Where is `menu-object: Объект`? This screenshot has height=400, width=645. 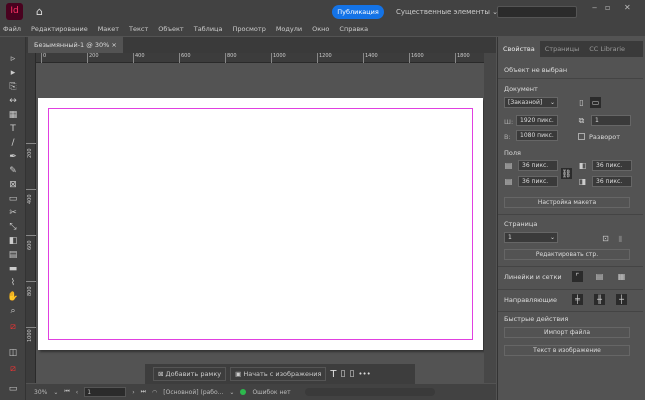 menu-object: Объект is located at coordinates (170, 29).